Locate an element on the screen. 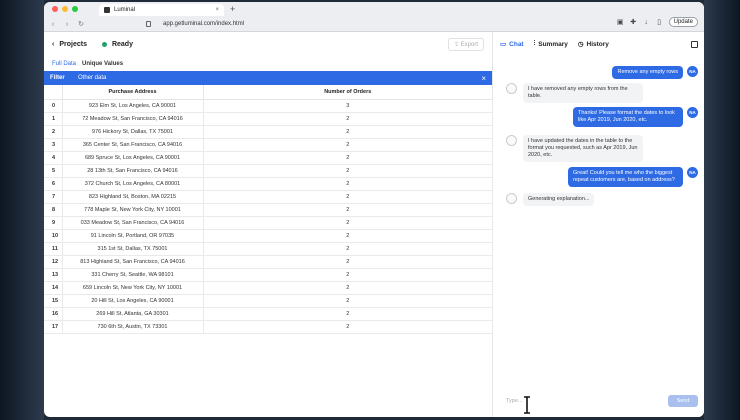 This screenshot has height=420, width=740. export-button: ⇪ Export is located at coordinates (465, 44).